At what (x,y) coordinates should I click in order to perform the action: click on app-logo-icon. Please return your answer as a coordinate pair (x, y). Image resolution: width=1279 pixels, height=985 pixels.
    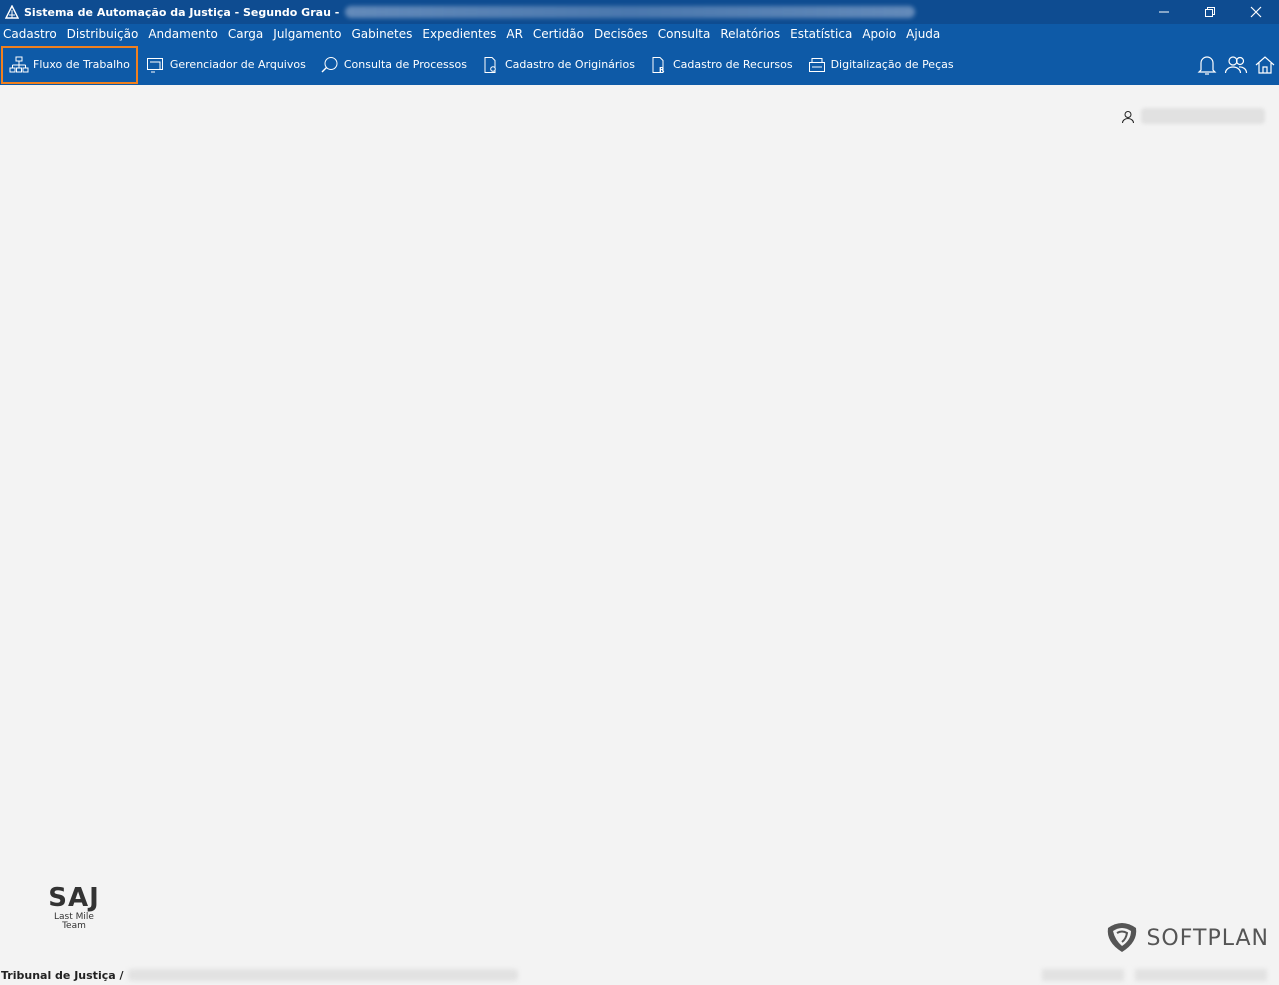
    Looking at the image, I should click on (12, 12).